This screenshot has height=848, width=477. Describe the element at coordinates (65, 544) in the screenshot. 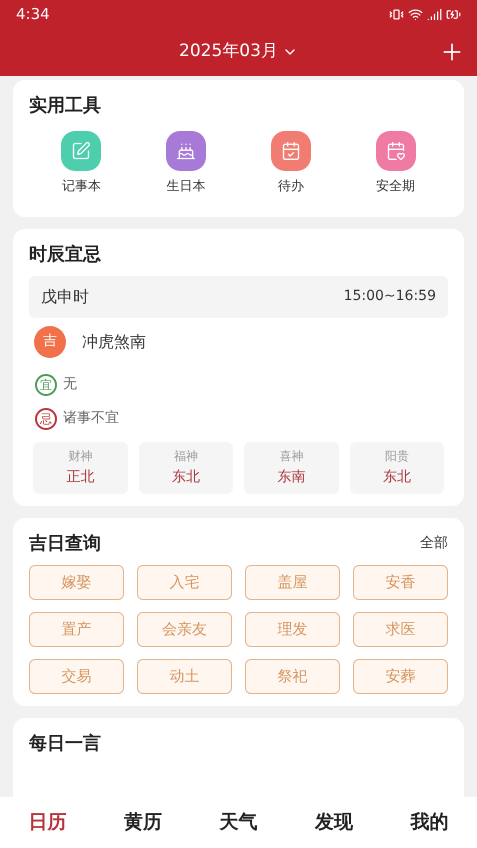

I see `card-title: 吉日查询` at that location.